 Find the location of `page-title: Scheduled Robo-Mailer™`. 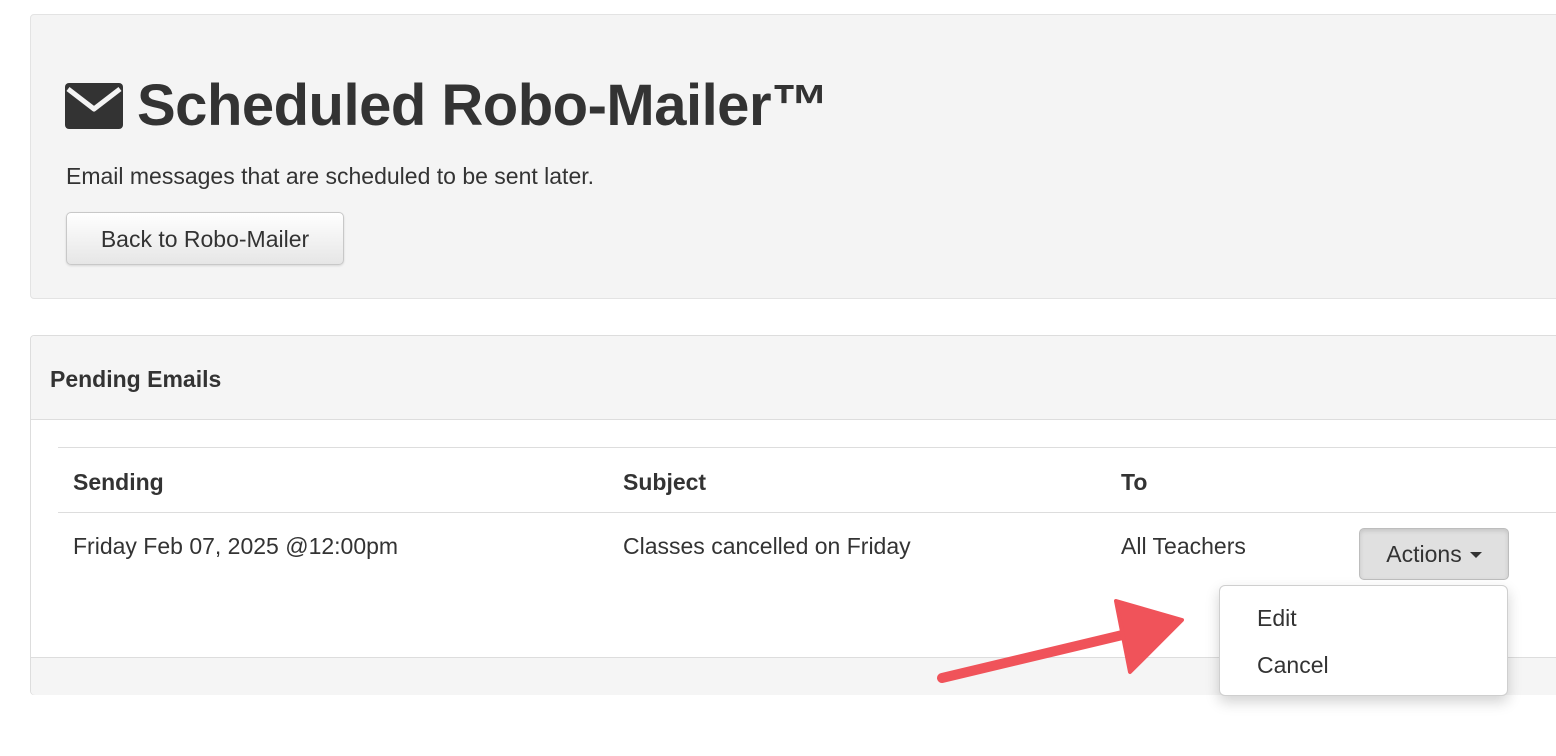

page-title: Scheduled Robo-Mailer™ is located at coordinates (483, 105).